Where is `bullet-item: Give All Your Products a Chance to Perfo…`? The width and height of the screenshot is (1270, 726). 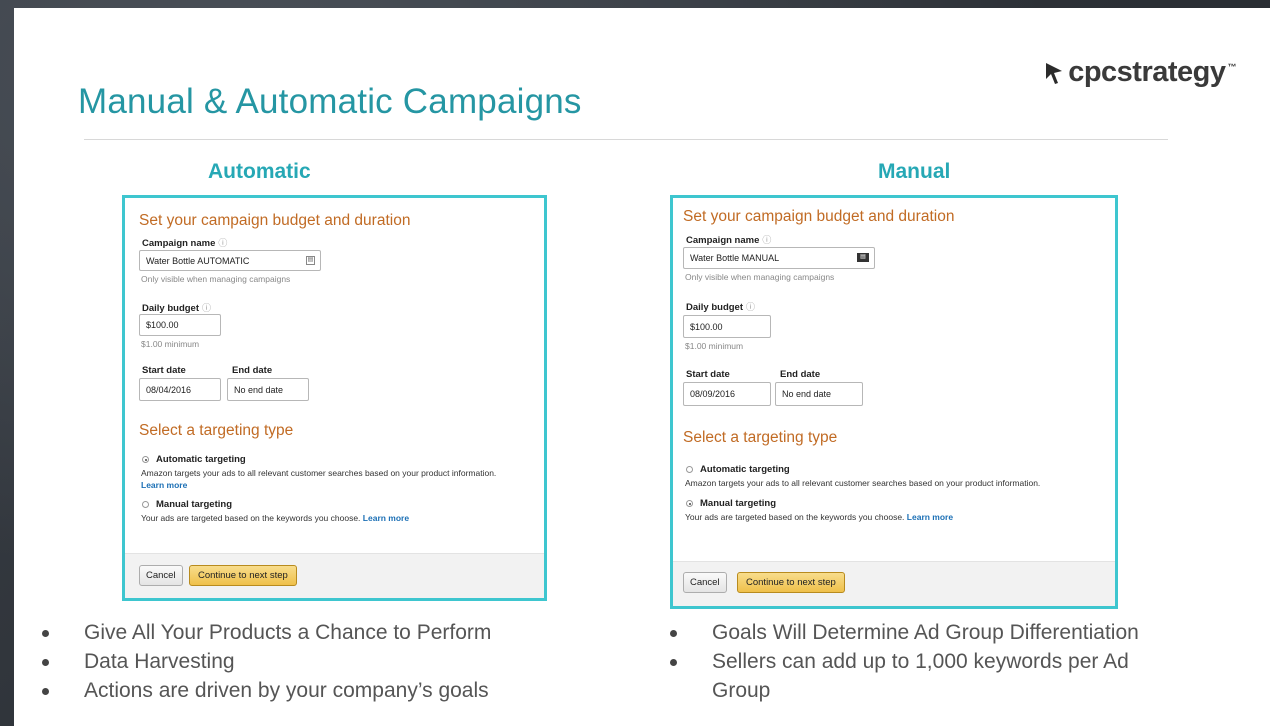 bullet-item: Give All Your Products a Chance to Perfo… is located at coordinates (320, 632).